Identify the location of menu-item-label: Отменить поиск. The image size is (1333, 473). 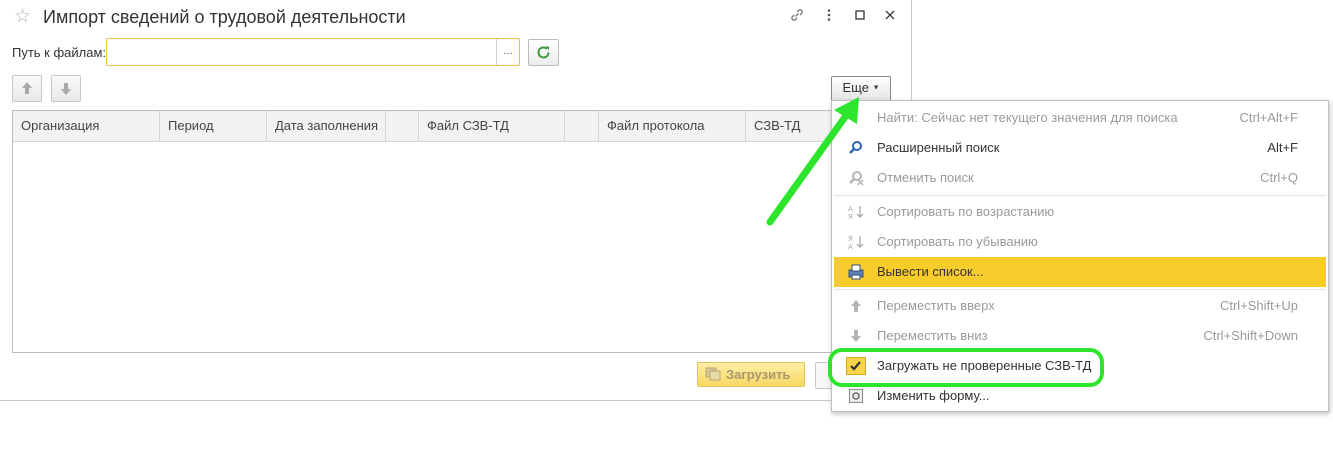
(925, 177).